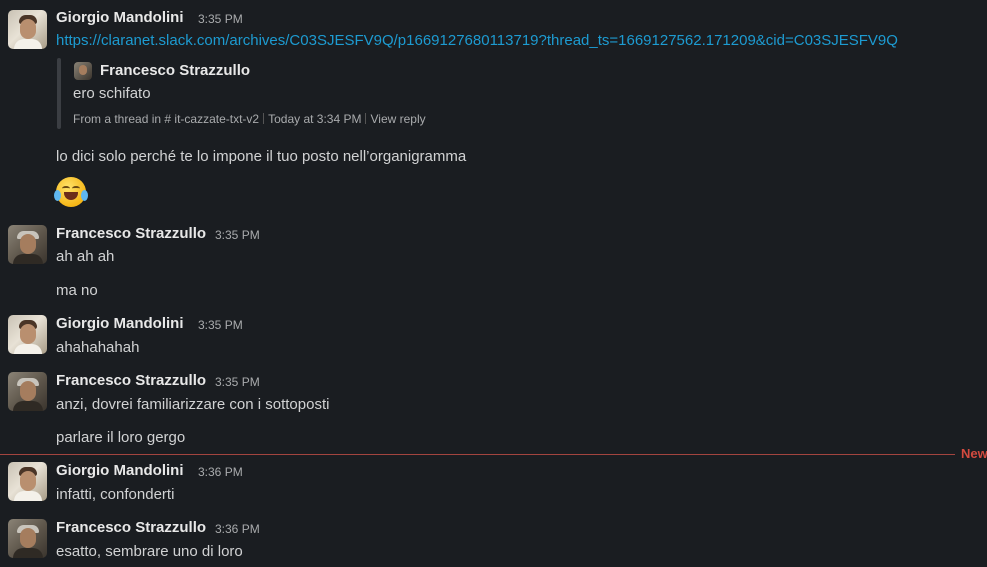 This screenshot has width=987, height=567. I want to click on message-text: parlare il loro gergo, so click(121, 437).